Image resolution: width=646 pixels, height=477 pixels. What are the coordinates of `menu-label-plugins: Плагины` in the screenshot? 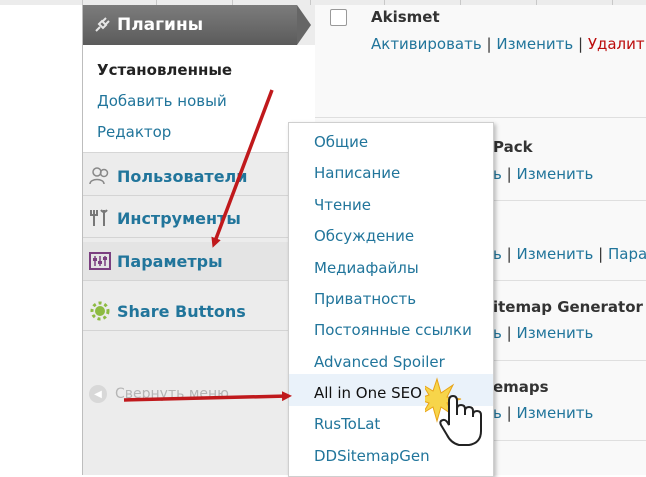 It's located at (160, 25).